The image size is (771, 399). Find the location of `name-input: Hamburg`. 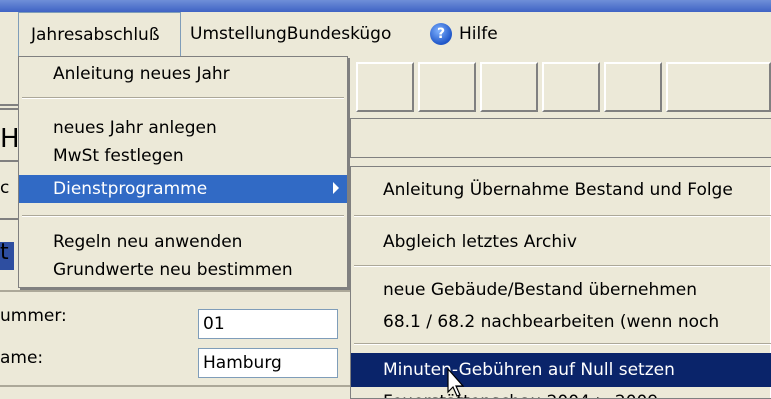

name-input: Hamburg is located at coordinates (268, 363).